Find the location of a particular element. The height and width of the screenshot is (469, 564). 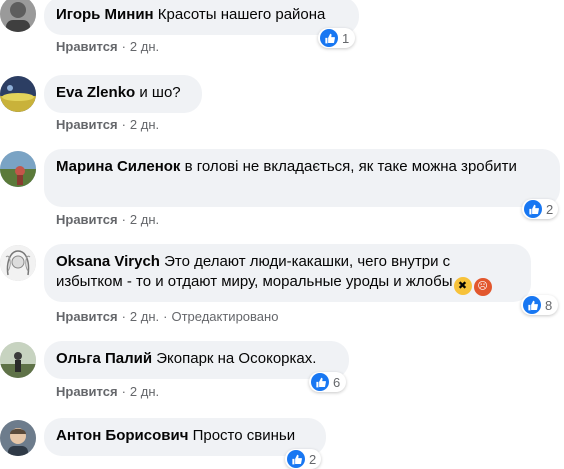

tired-face-emoji: ✖ is located at coordinates (462, 286).